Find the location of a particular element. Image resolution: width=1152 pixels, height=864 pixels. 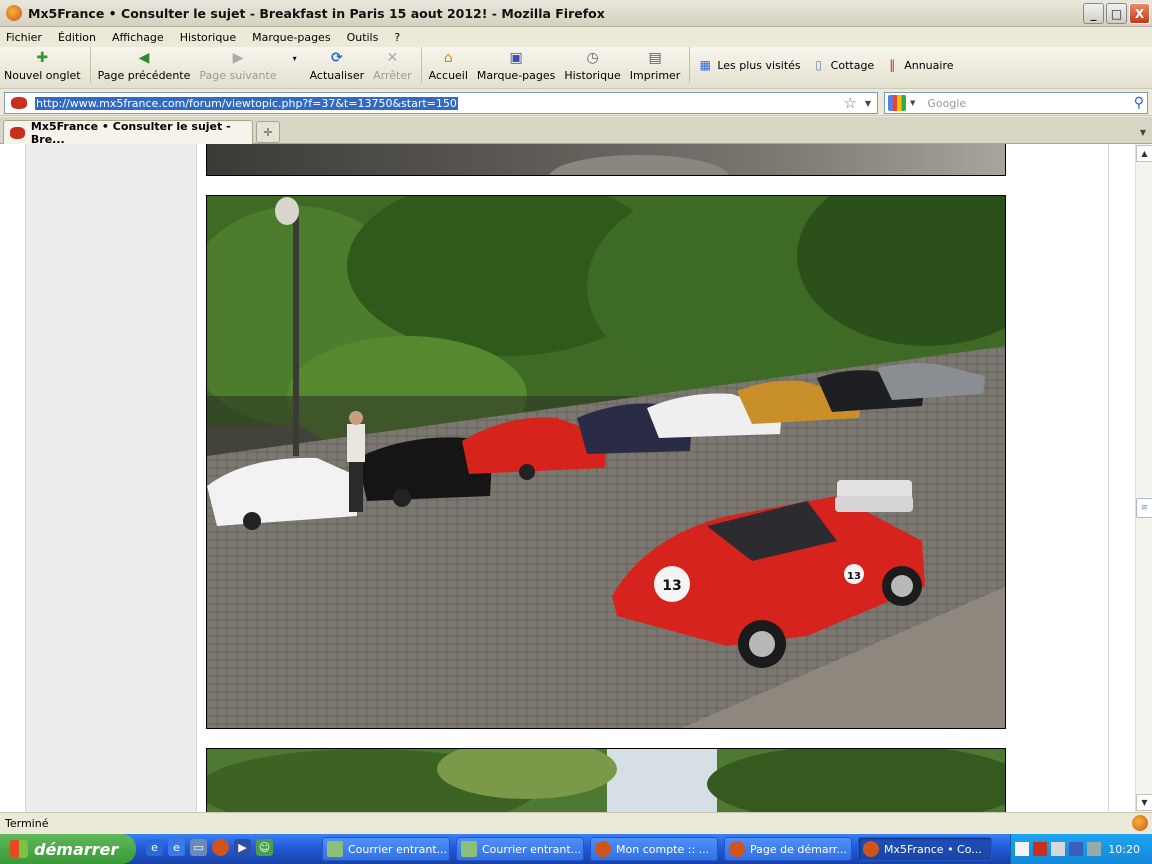

volume-icon is located at coordinates (1058, 849).